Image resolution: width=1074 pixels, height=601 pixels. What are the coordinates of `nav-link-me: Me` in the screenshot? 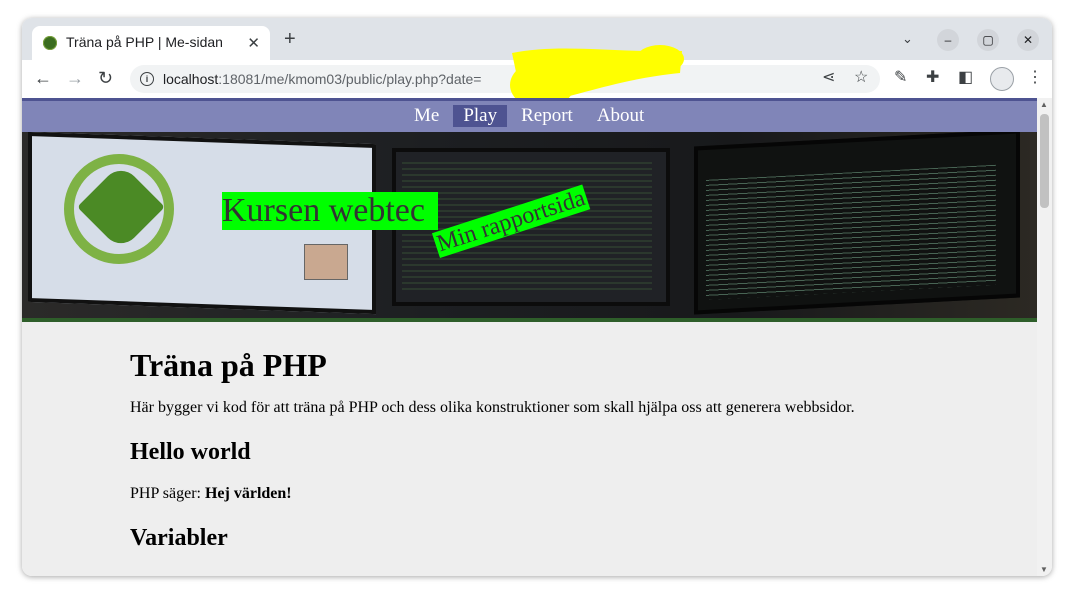 It's located at (426, 116).